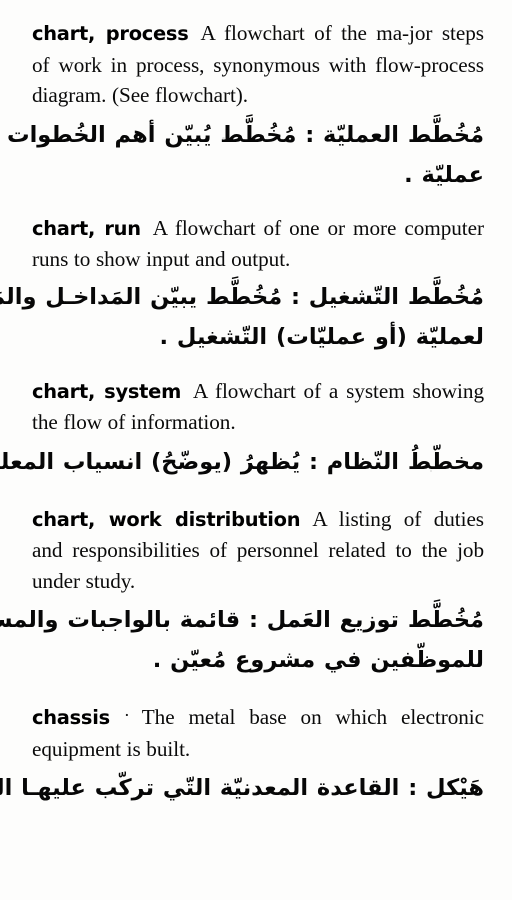 Image resolution: width=512 pixels, height=900 pixels. I want to click on arabic-line: لعمليّة (أو عمليّات) التّشغيل ., so click(321, 336).